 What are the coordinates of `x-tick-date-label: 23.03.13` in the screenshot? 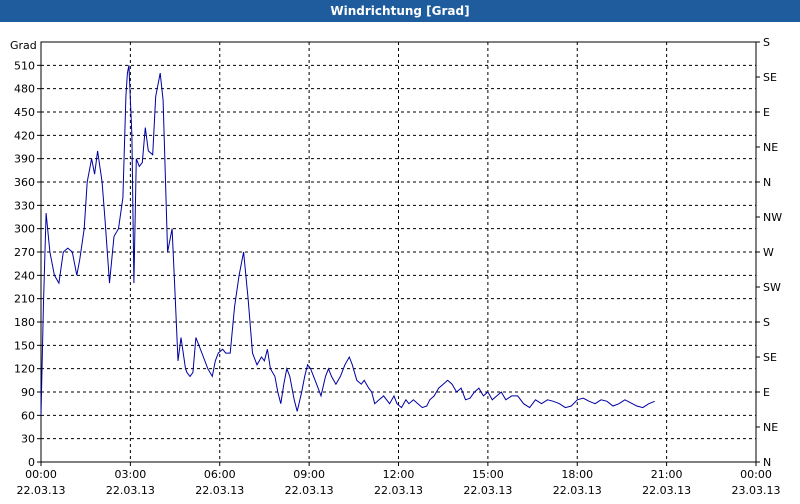 It's located at (756, 490).